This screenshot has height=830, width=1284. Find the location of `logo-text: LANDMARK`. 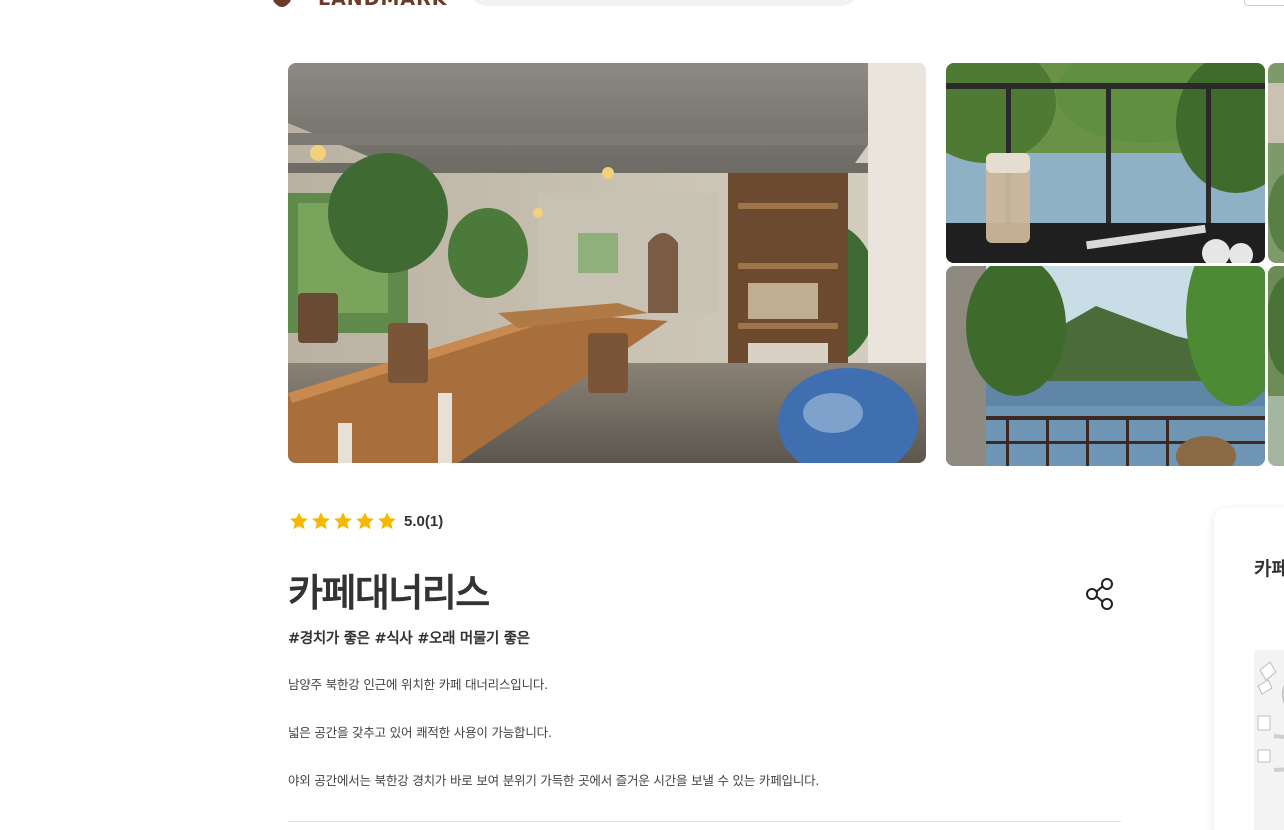

logo-text: LANDMARK is located at coordinates (382, 5).